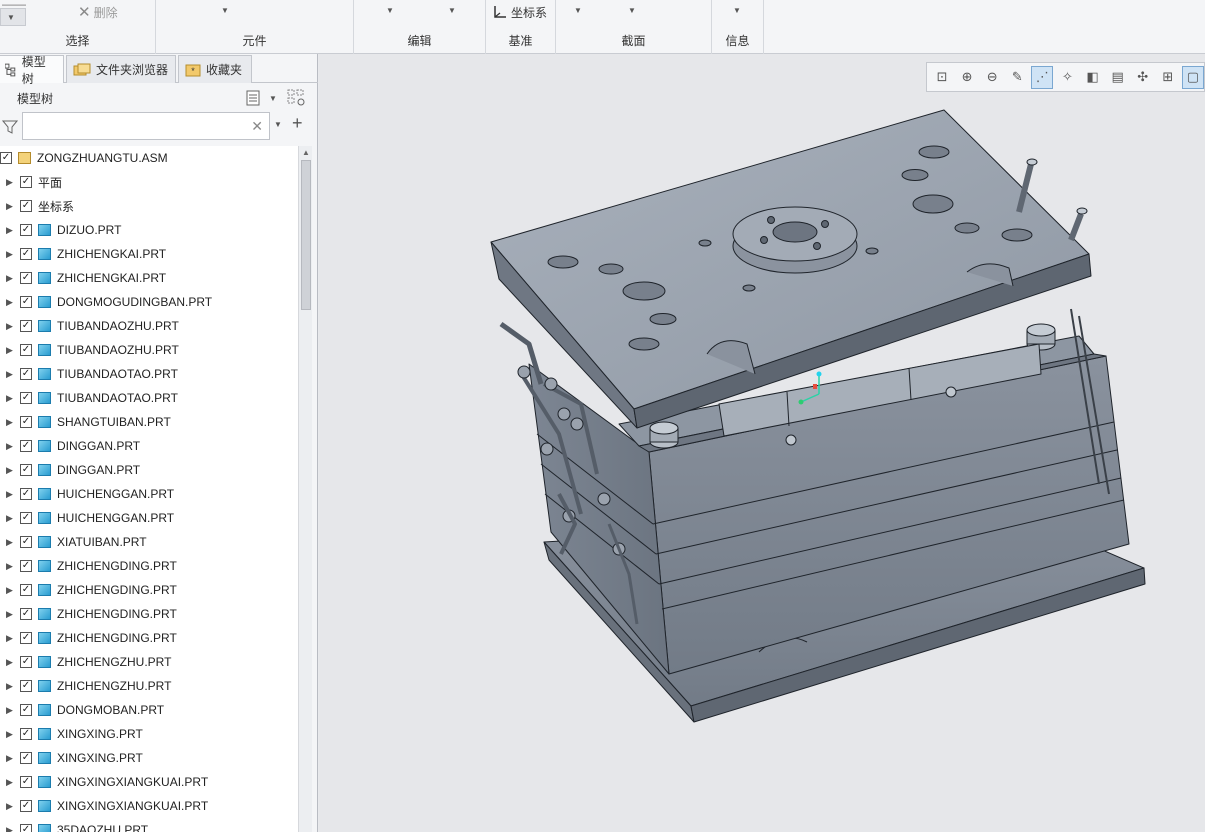  I want to click on section-dropdown-caret-1: ▼, so click(578, 10).